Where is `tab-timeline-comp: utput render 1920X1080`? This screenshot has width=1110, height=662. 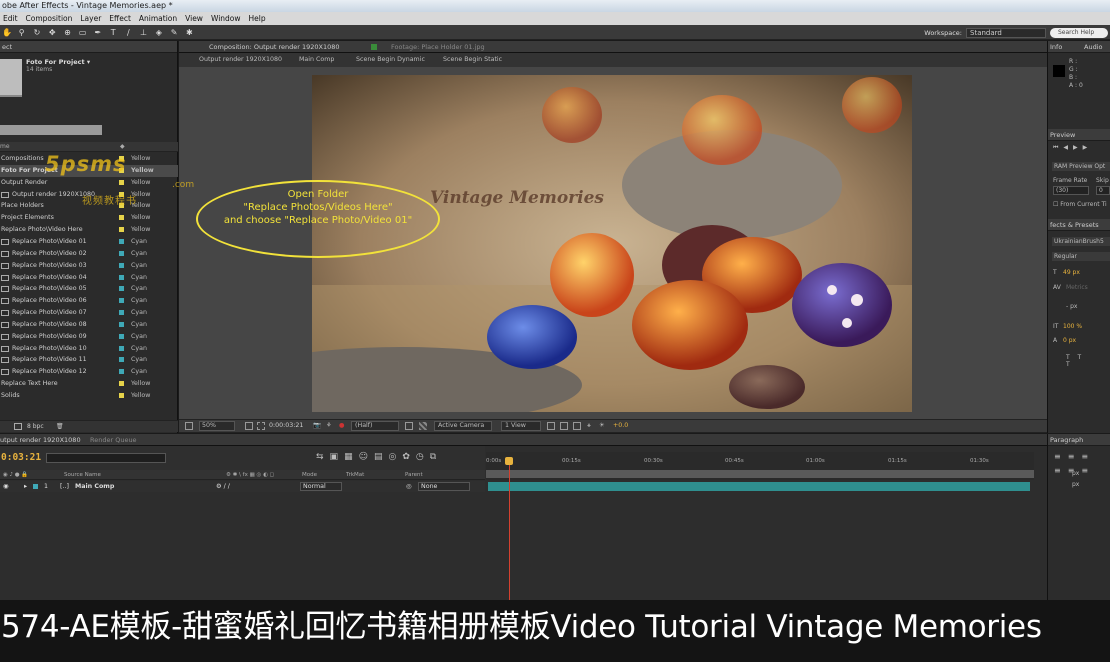
tab-timeline-comp: utput render 1920X1080 is located at coordinates (40, 440).